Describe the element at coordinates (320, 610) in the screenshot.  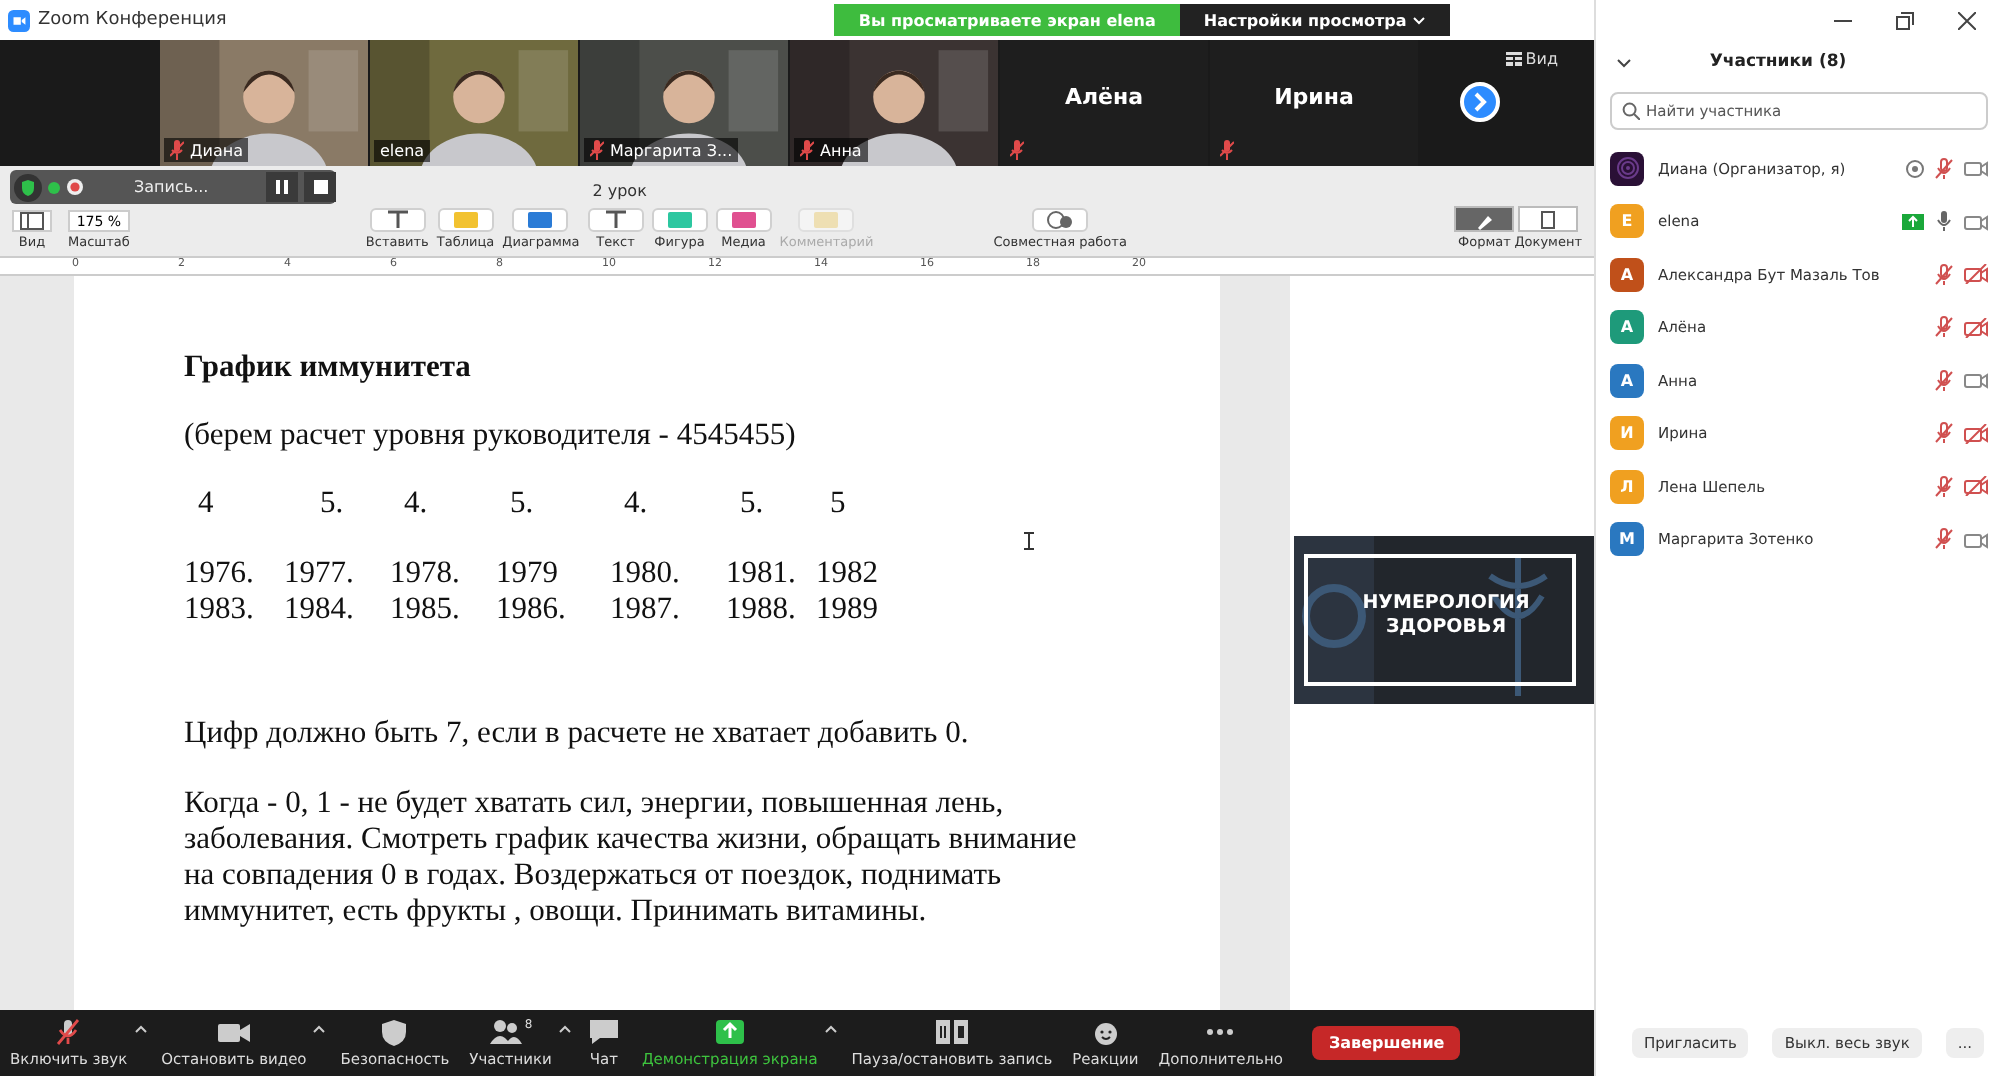
I see `year: 1984.` at that location.